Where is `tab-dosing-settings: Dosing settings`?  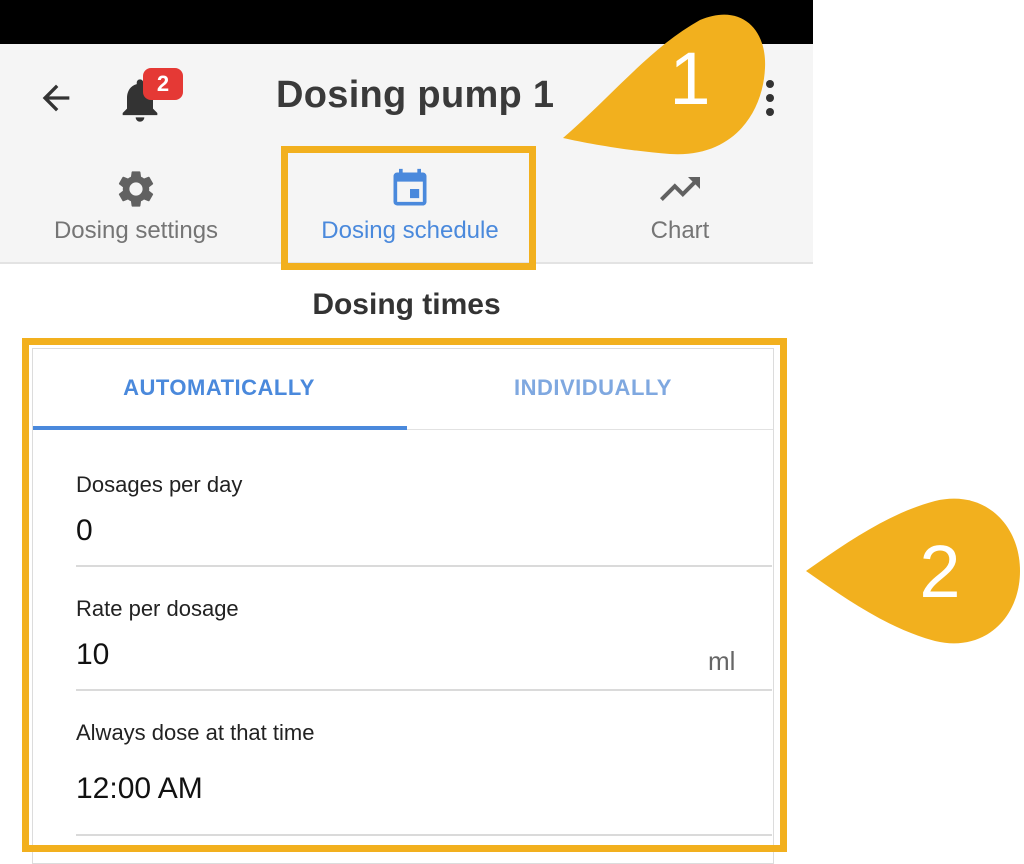
tab-dosing-settings: Dosing settings is located at coordinates (136, 213).